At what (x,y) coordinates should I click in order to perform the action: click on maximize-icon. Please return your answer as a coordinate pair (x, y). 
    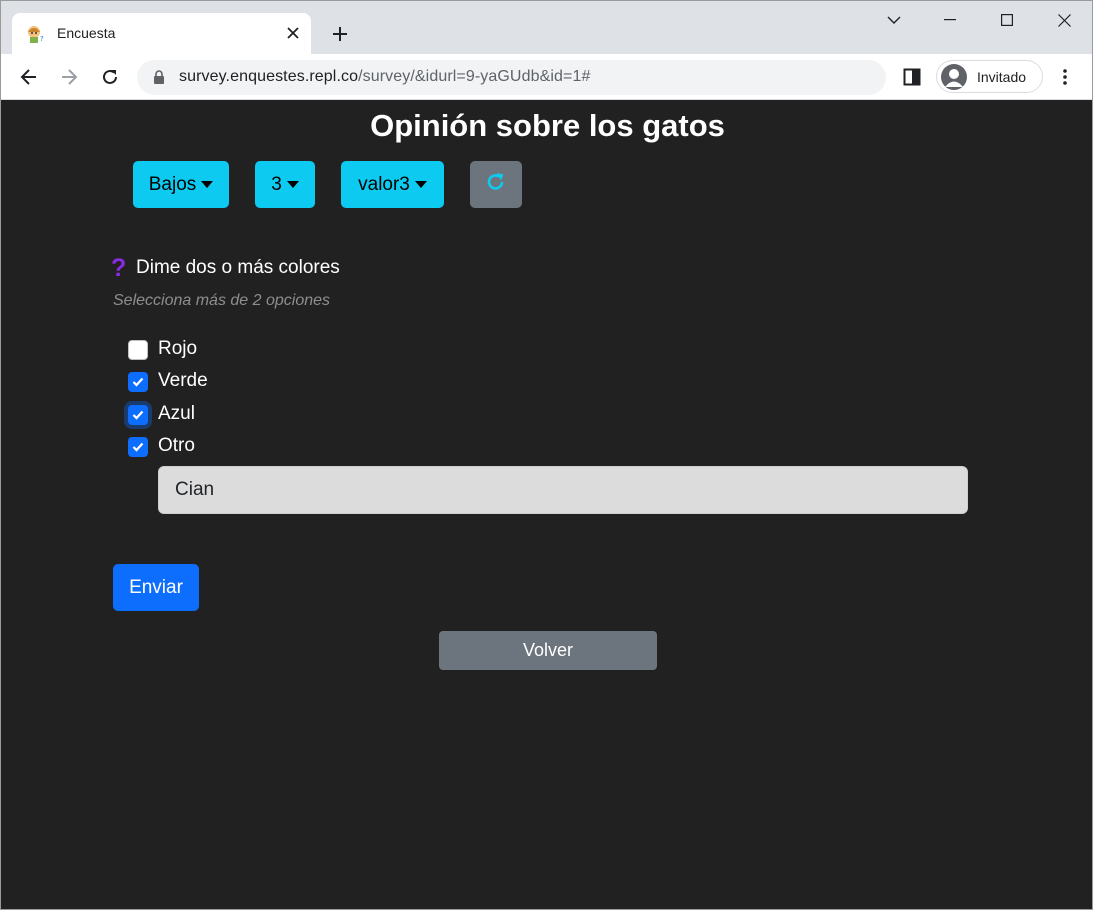
    Looking at the image, I should click on (1007, 20).